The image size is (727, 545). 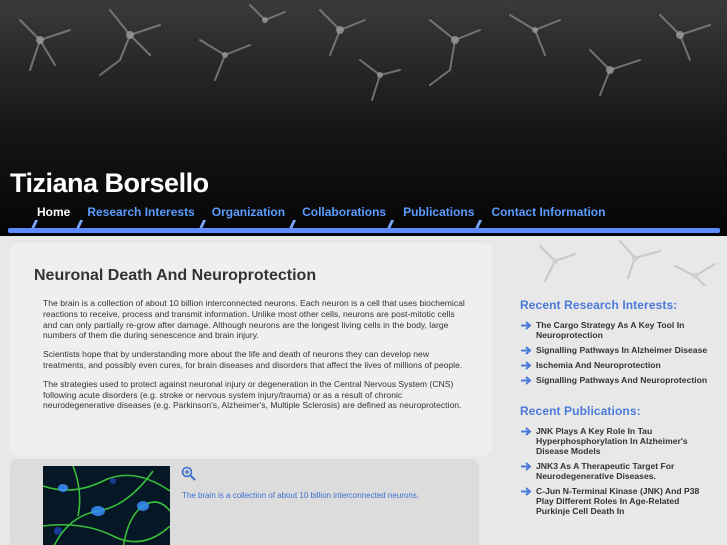 I want to click on nav-research-interests: Research Interests, so click(x=140, y=214).